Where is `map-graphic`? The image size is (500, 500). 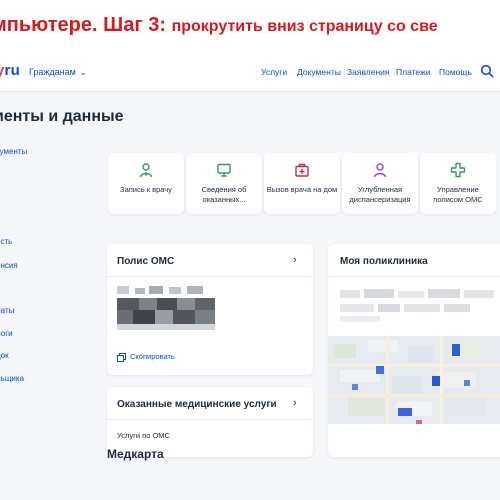
map-graphic is located at coordinates (414, 380).